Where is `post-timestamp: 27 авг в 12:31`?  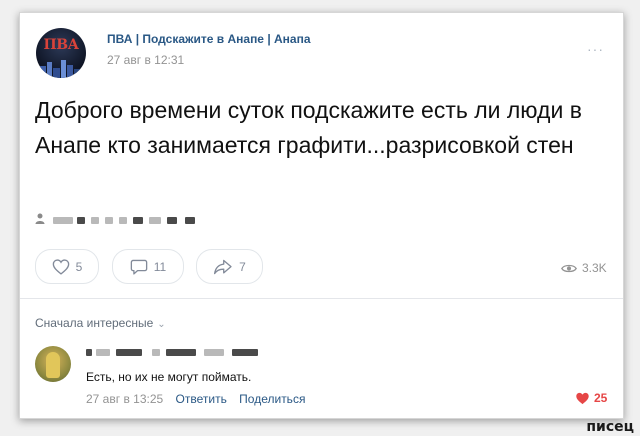
post-timestamp: 27 авг в 12:31 is located at coordinates (145, 60).